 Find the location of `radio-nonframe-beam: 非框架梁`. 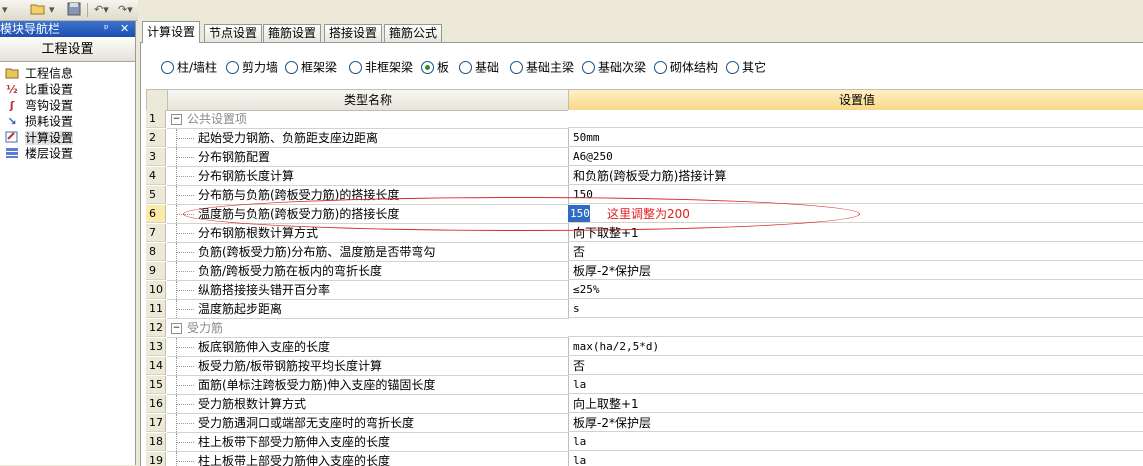

radio-nonframe-beam: 非框架梁 is located at coordinates (381, 67).